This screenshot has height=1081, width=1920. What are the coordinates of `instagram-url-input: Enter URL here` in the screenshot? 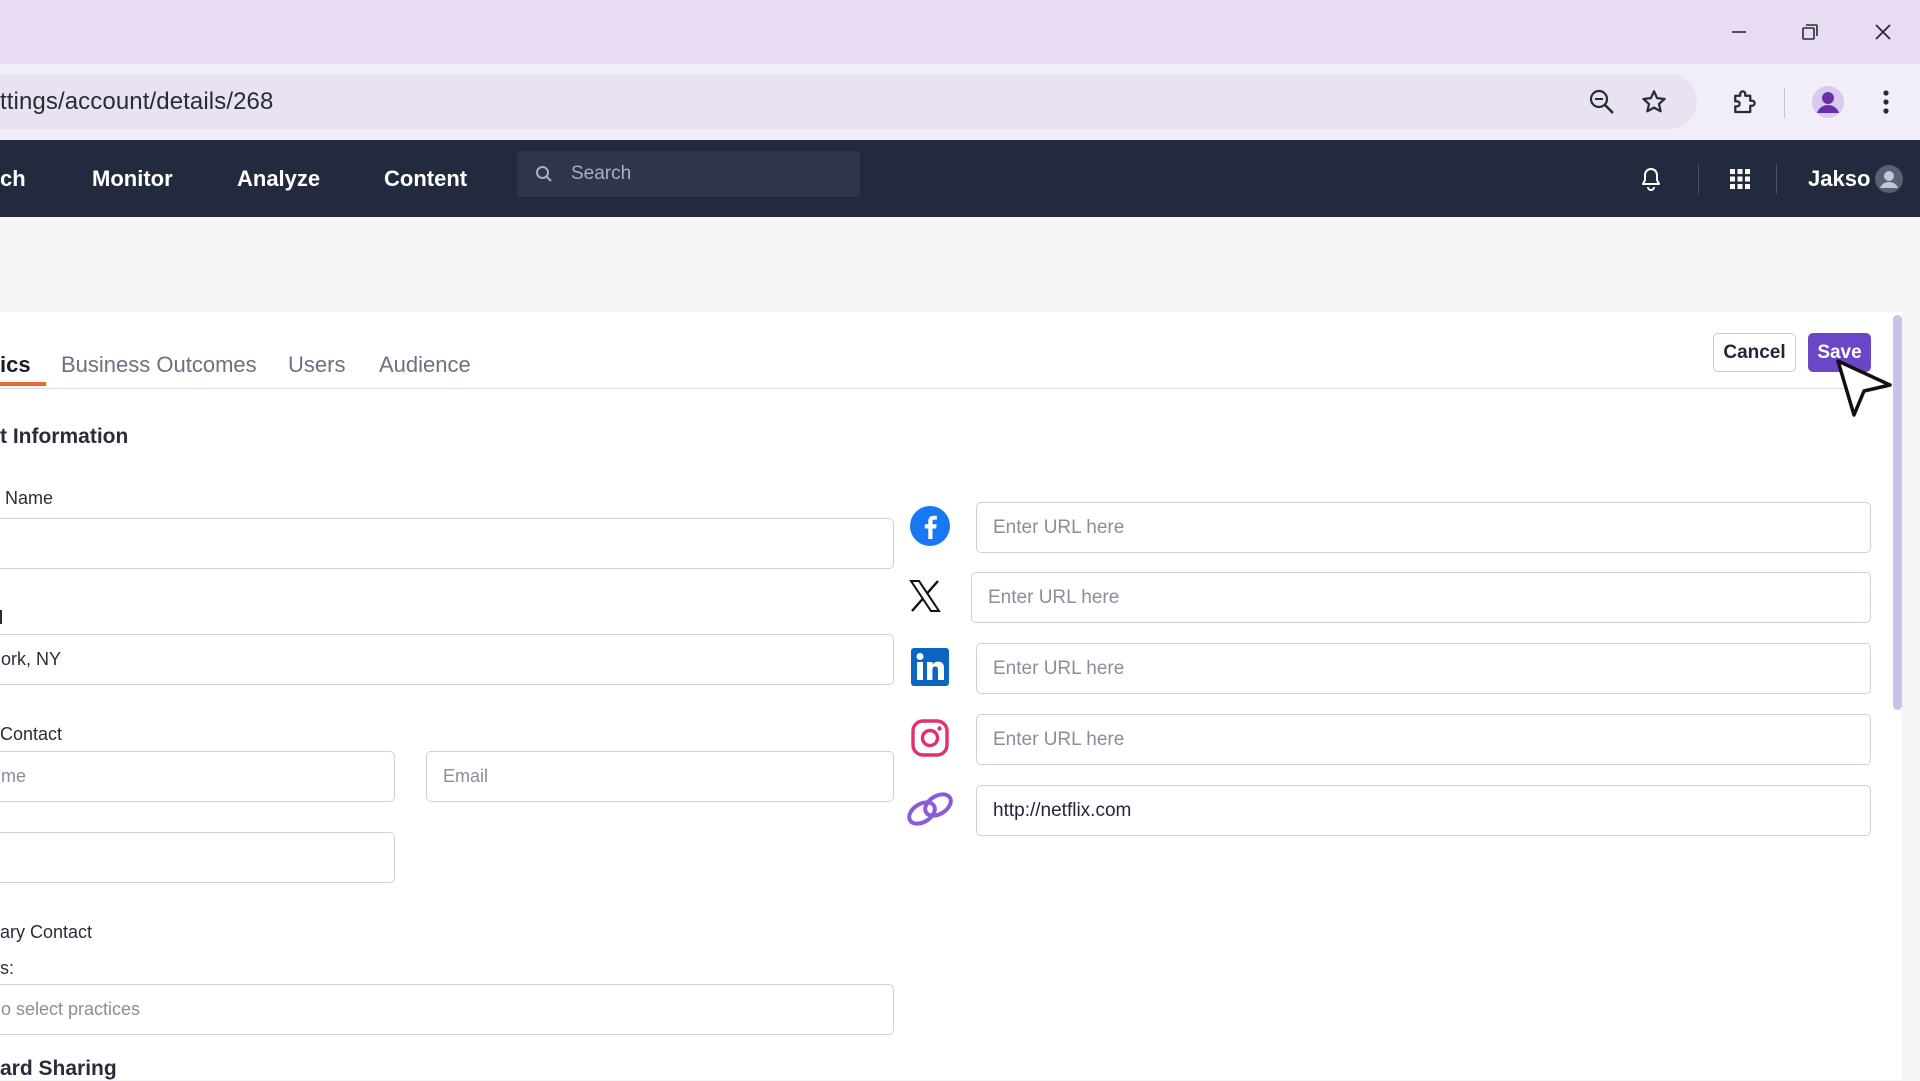 It's located at (1423, 739).